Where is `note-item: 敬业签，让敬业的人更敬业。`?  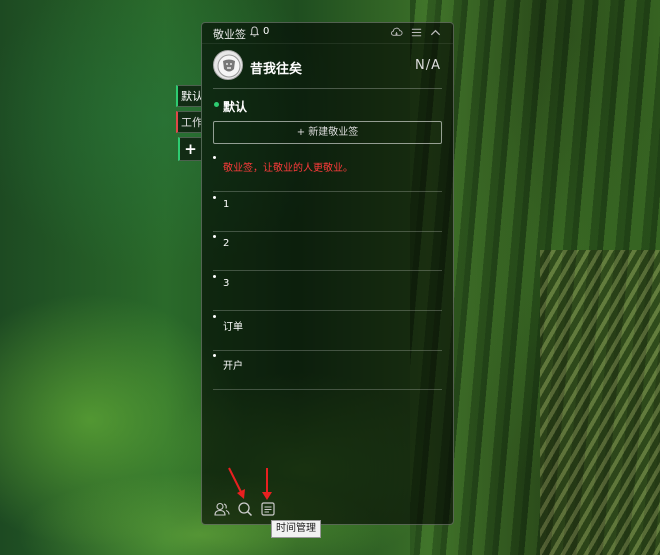 note-item: 敬业签，让敬业的人更敬业。 is located at coordinates (327, 172).